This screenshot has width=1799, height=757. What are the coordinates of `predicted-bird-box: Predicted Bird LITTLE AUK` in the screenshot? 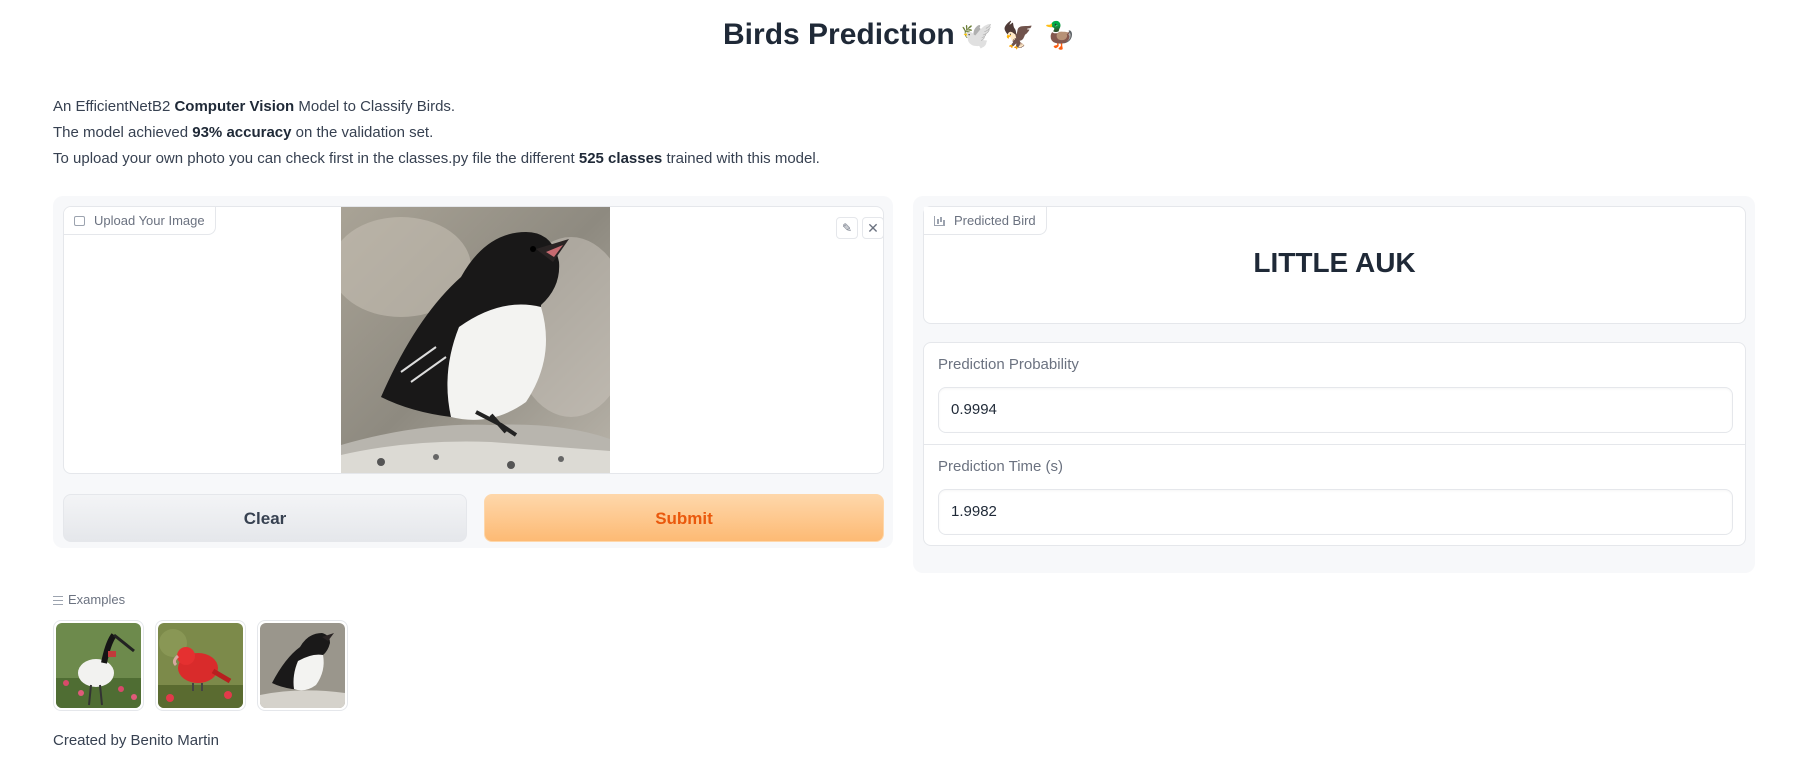 It's located at (1334, 265).